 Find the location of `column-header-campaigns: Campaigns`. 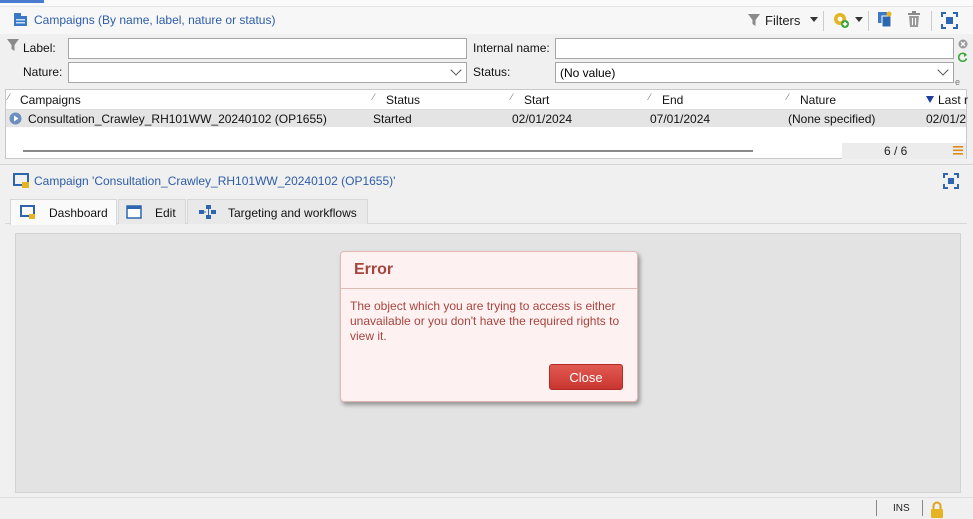

column-header-campaigns: Campaigns is located at coordinates (50, 100).